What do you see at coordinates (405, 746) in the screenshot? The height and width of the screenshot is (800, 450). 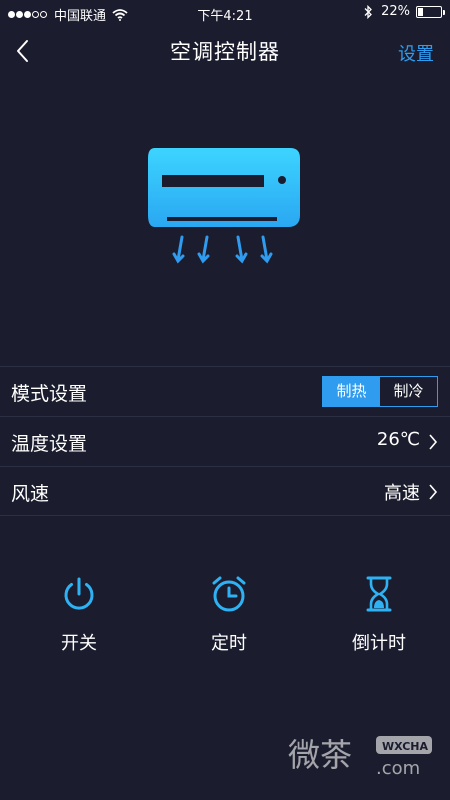 I see `svg-text: WXCHA` at bounding box center [405, 746].